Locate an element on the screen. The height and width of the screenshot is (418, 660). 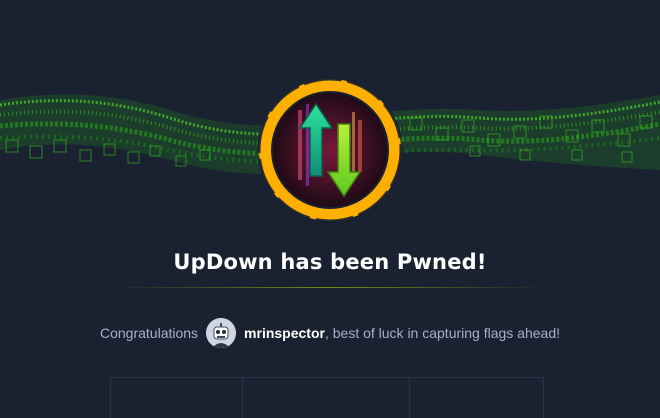
congrats-prefix: Congratulations is located at coordinates (149, 333).